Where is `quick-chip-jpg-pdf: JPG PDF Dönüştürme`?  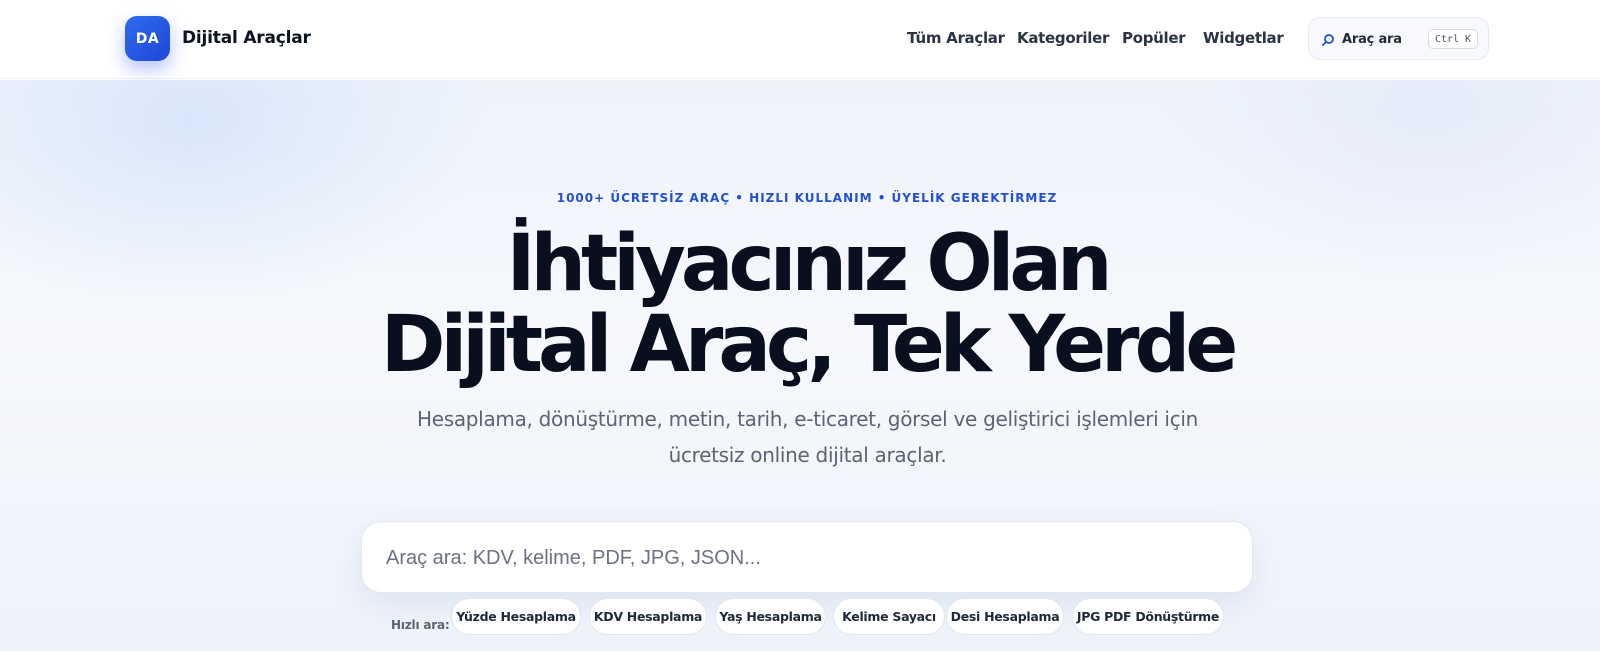
quick-chip-jpg-pdf: JPG PDF Dönüştürme is located at coordinates (1148, 616).